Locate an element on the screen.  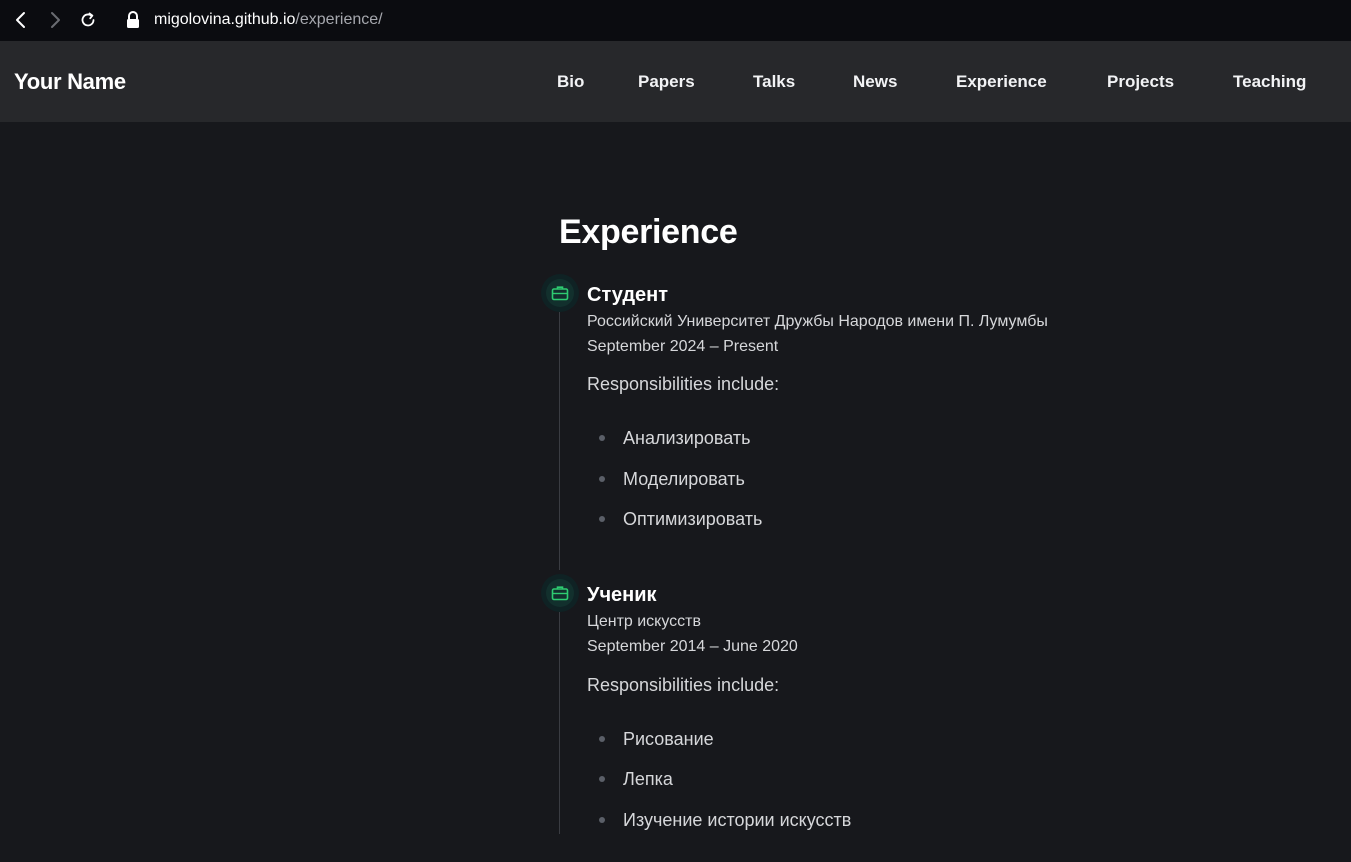
list-item: Лепка is located at coordinates (648, 779).